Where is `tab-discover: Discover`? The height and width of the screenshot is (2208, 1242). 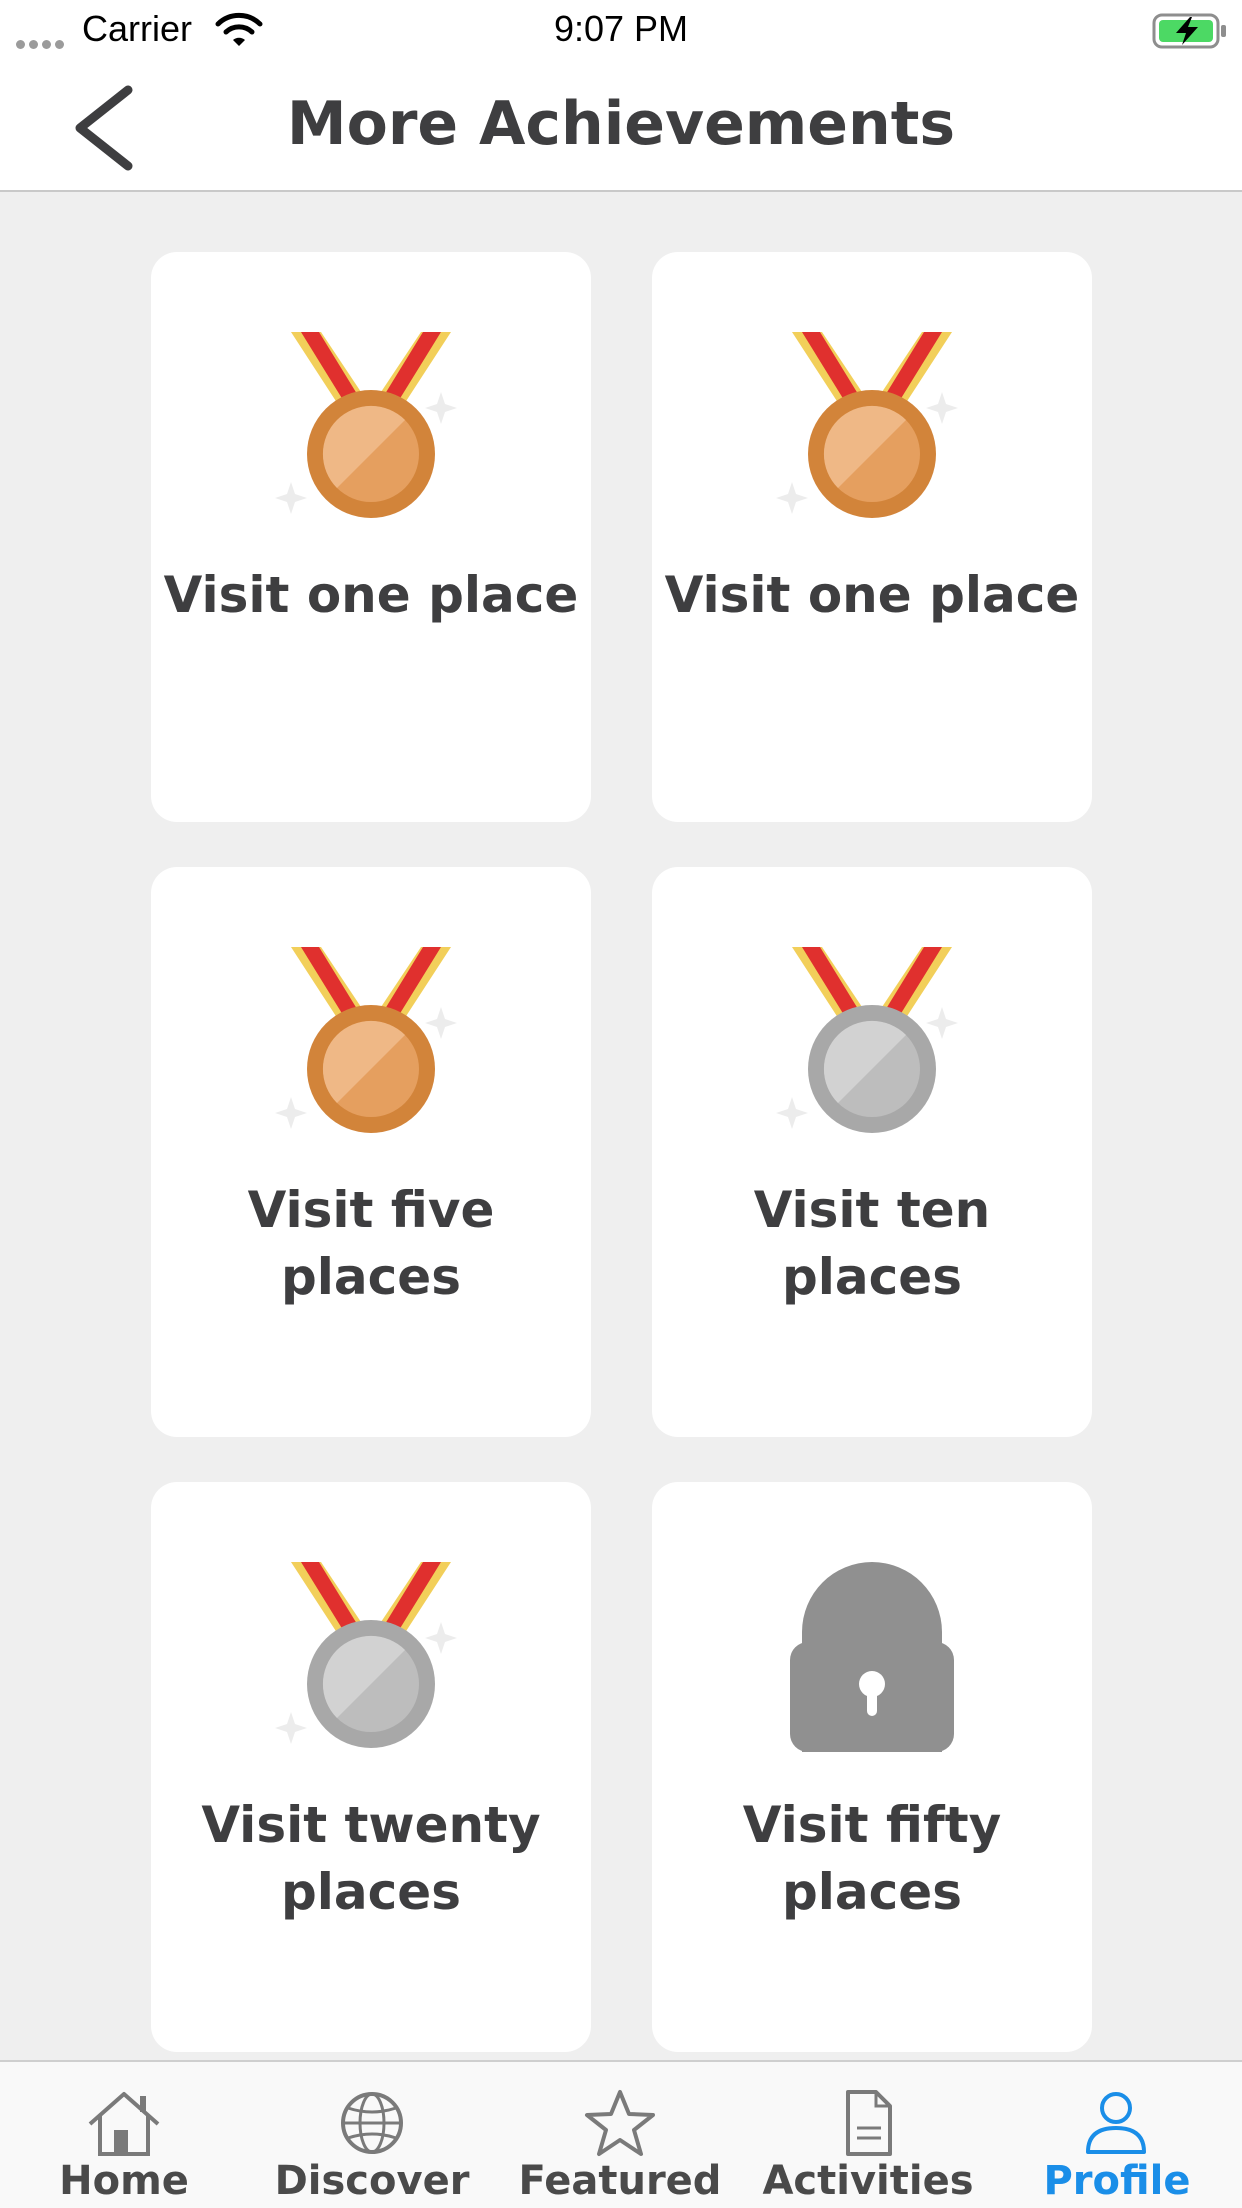
tab-discover: Discover is located at coordinates (372, 2135).